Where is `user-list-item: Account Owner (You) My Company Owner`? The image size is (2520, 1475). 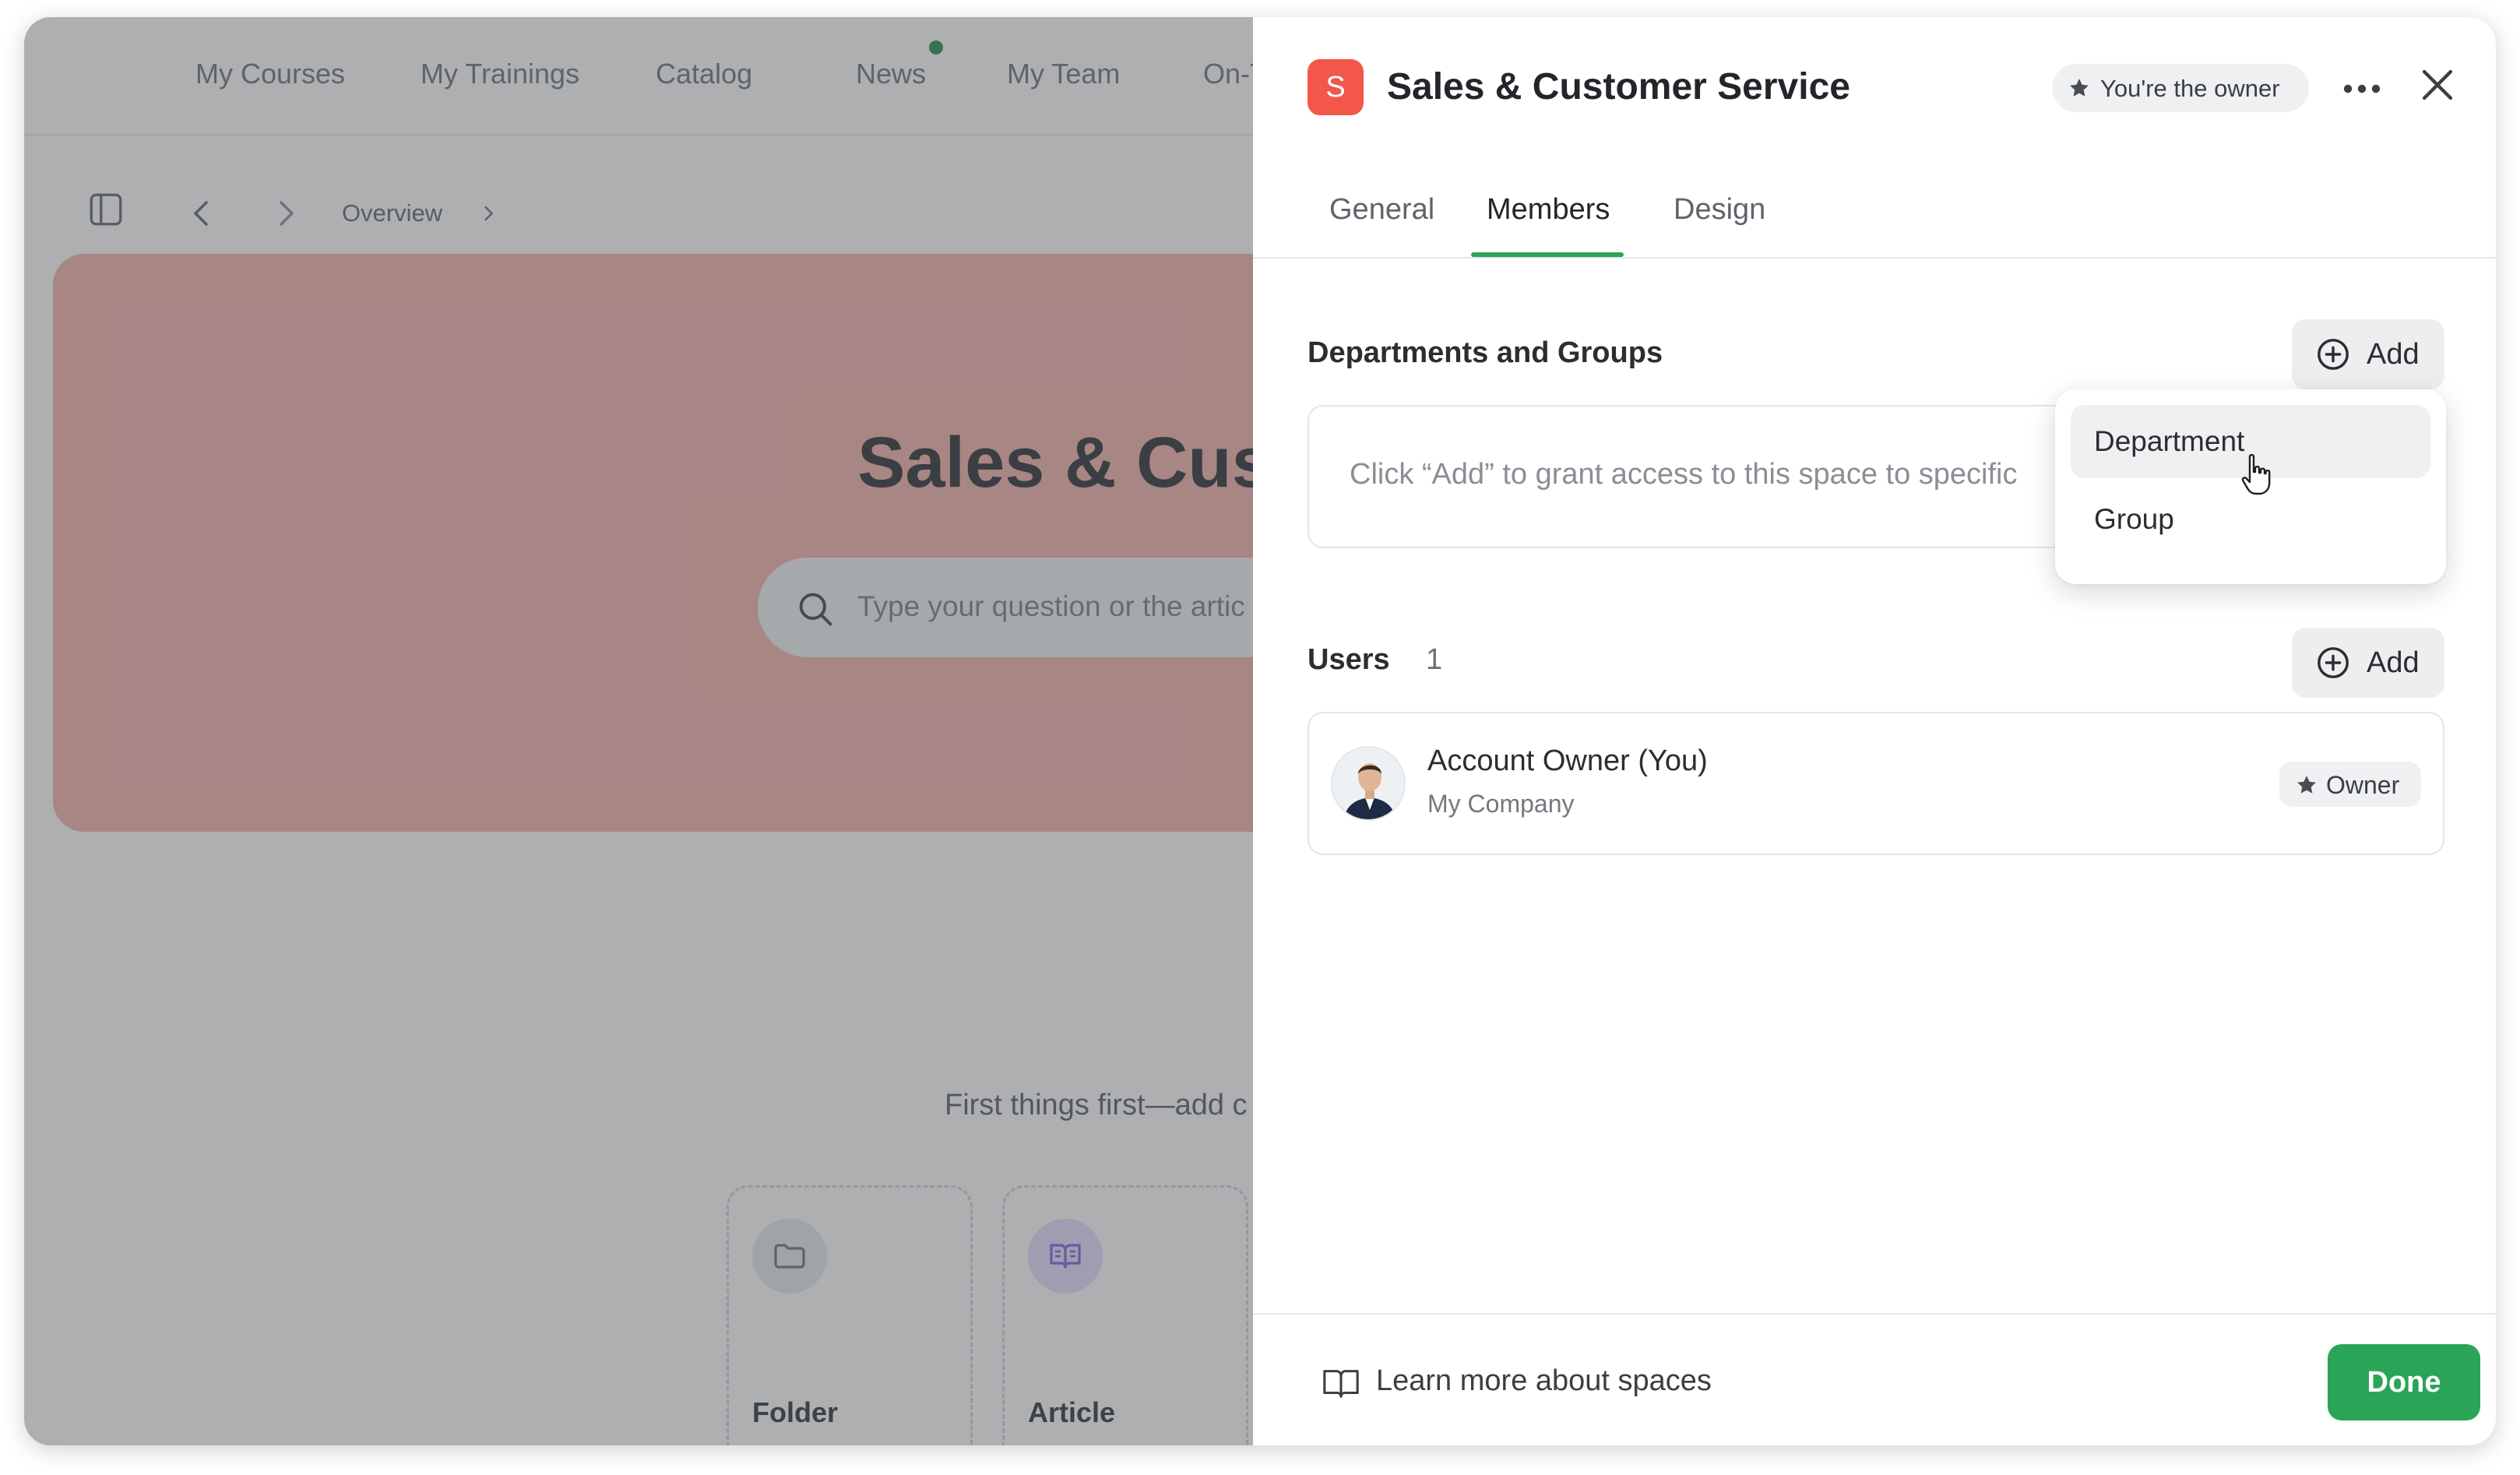
user-list-item: Account Owner (You) My Company Owner is located at coordinates (1876, 783).